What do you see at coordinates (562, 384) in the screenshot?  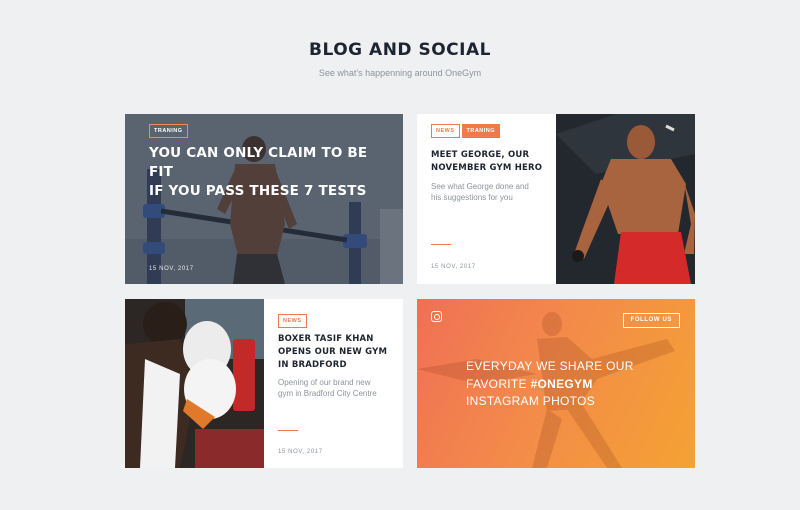 I see `hashtag: #ONEGYM` at bounding box center [562, 384].